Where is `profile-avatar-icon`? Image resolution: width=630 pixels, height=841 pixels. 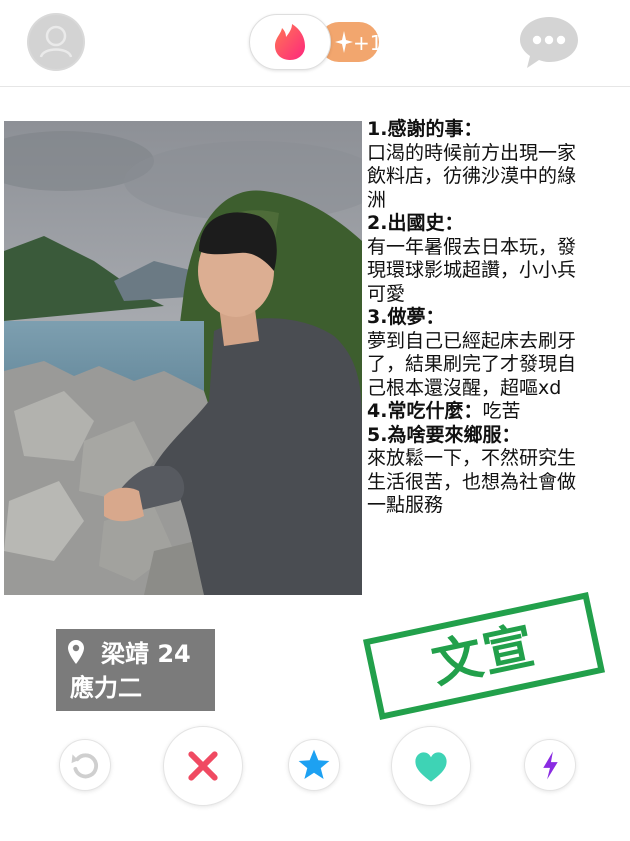 profile-avatar-icon is located at coordinates (56, 42).